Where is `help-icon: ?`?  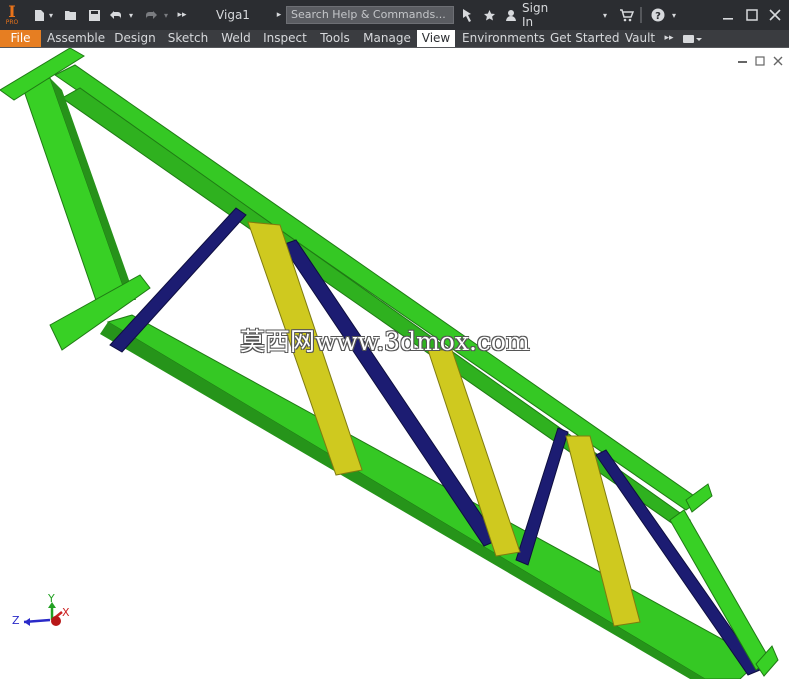
help-icon: ? is located at coordinates (658, 15).